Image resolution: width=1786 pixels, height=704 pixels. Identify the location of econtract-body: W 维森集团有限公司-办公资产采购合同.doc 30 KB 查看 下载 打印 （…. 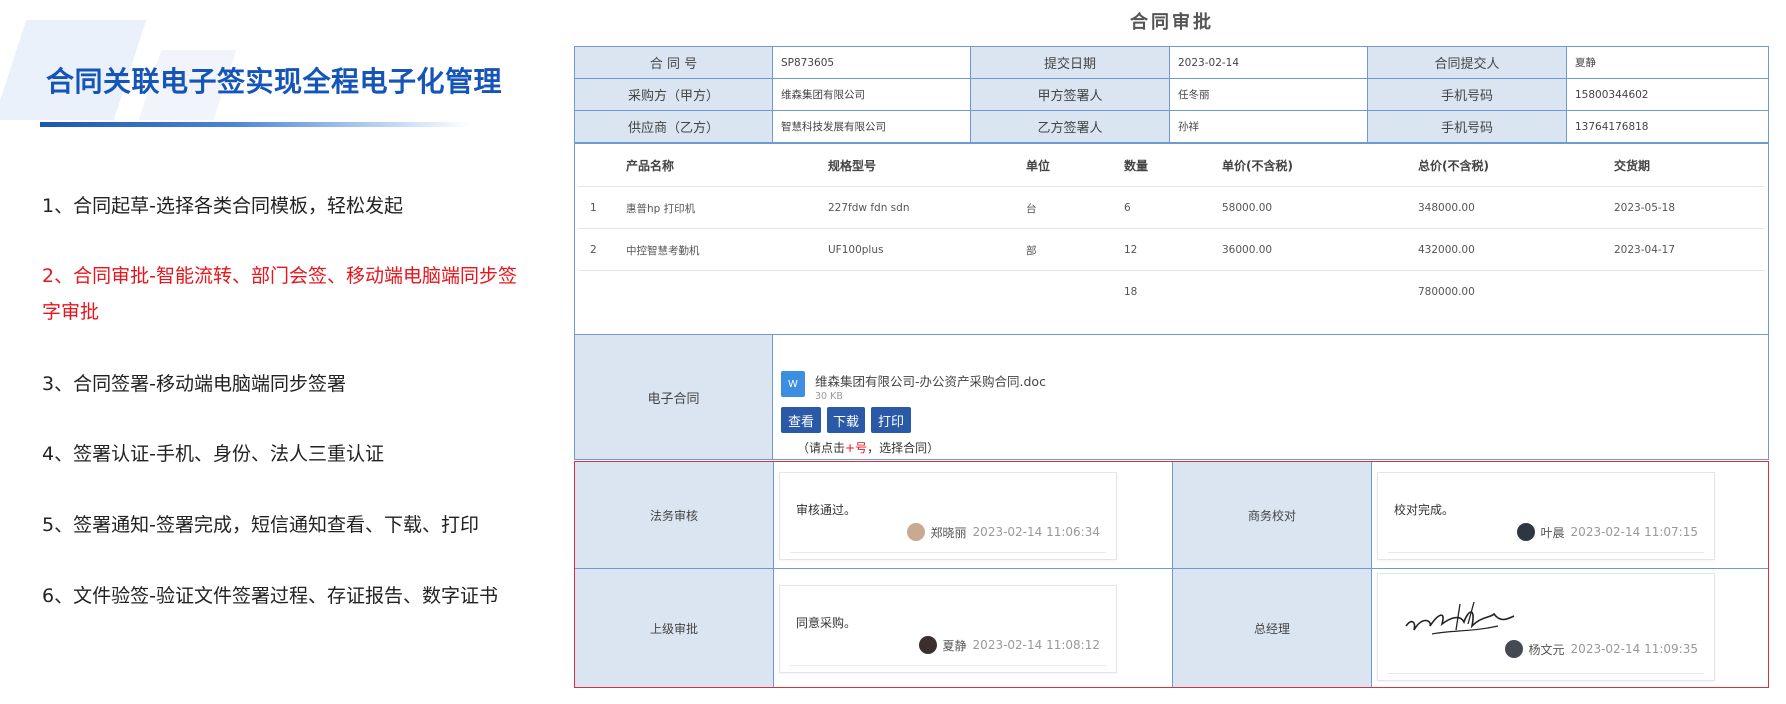
(1270, 397).